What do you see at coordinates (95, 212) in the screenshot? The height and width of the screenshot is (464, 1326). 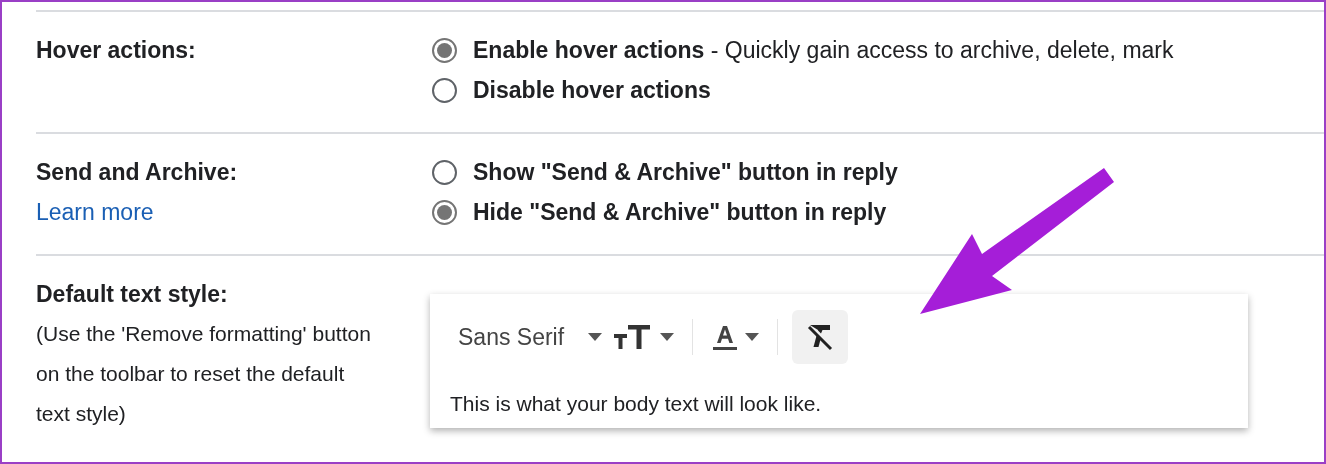 I see `learn-more-link: Learn more` at bounding box center [95, 212].